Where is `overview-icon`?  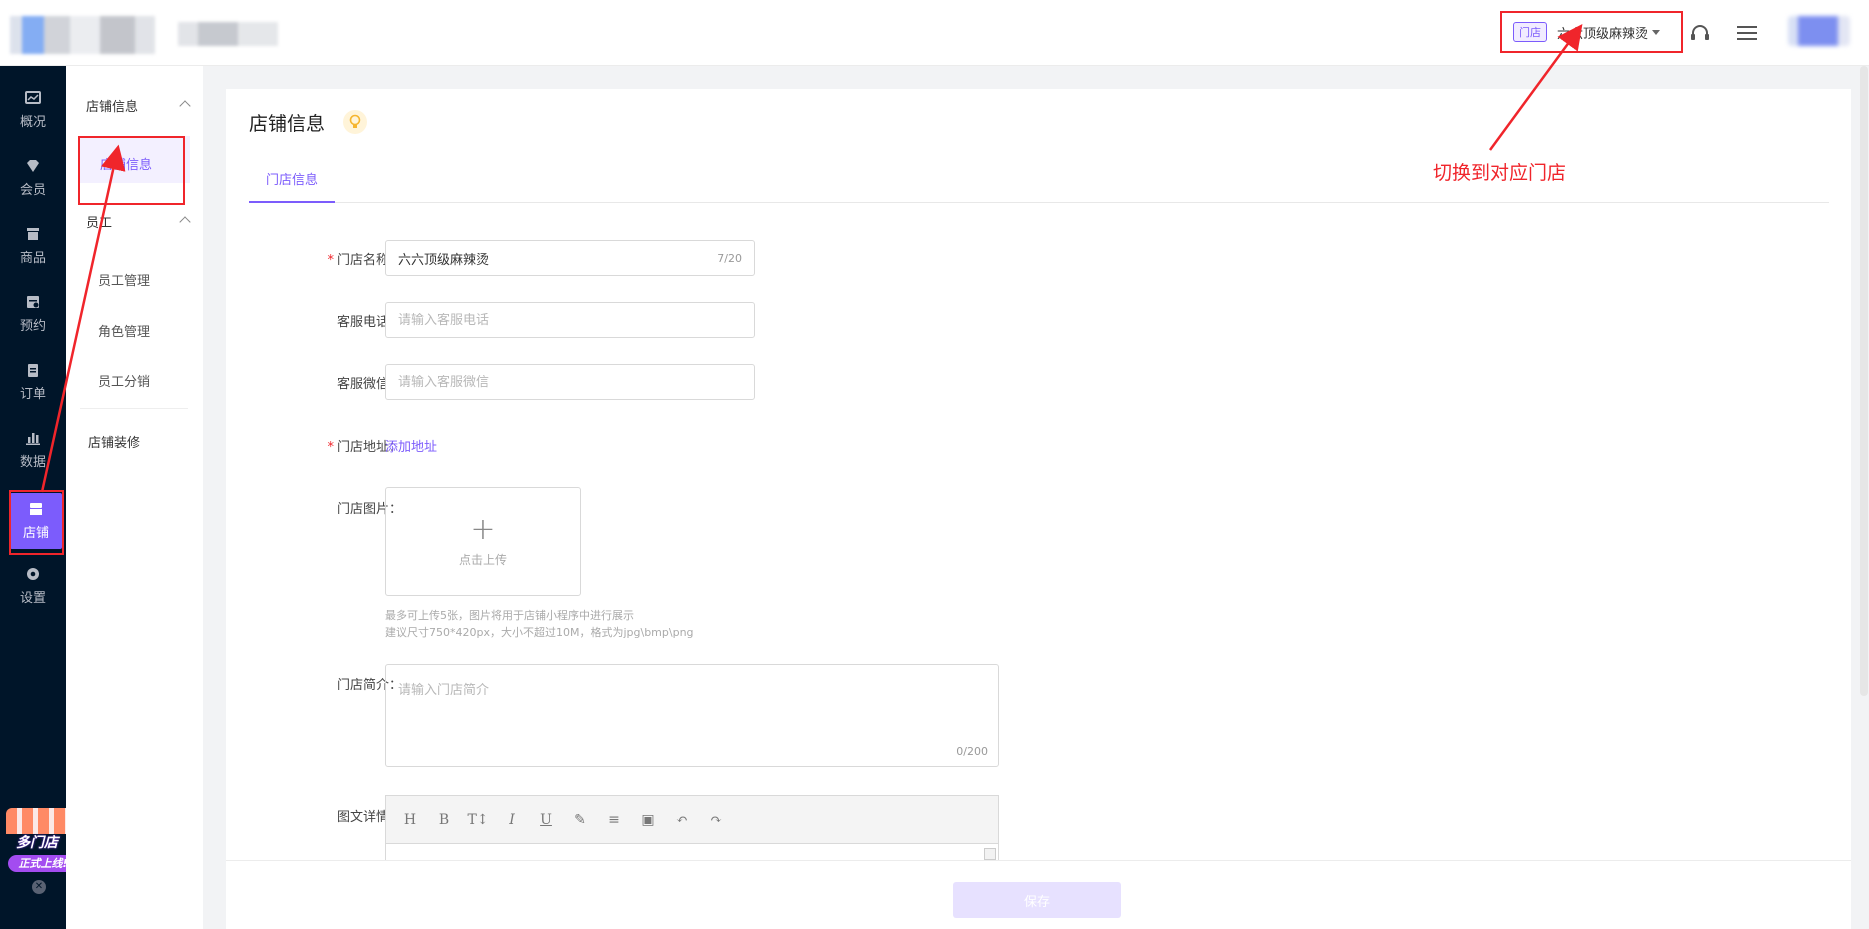 overview-icon is located at coordinates (33, 97).